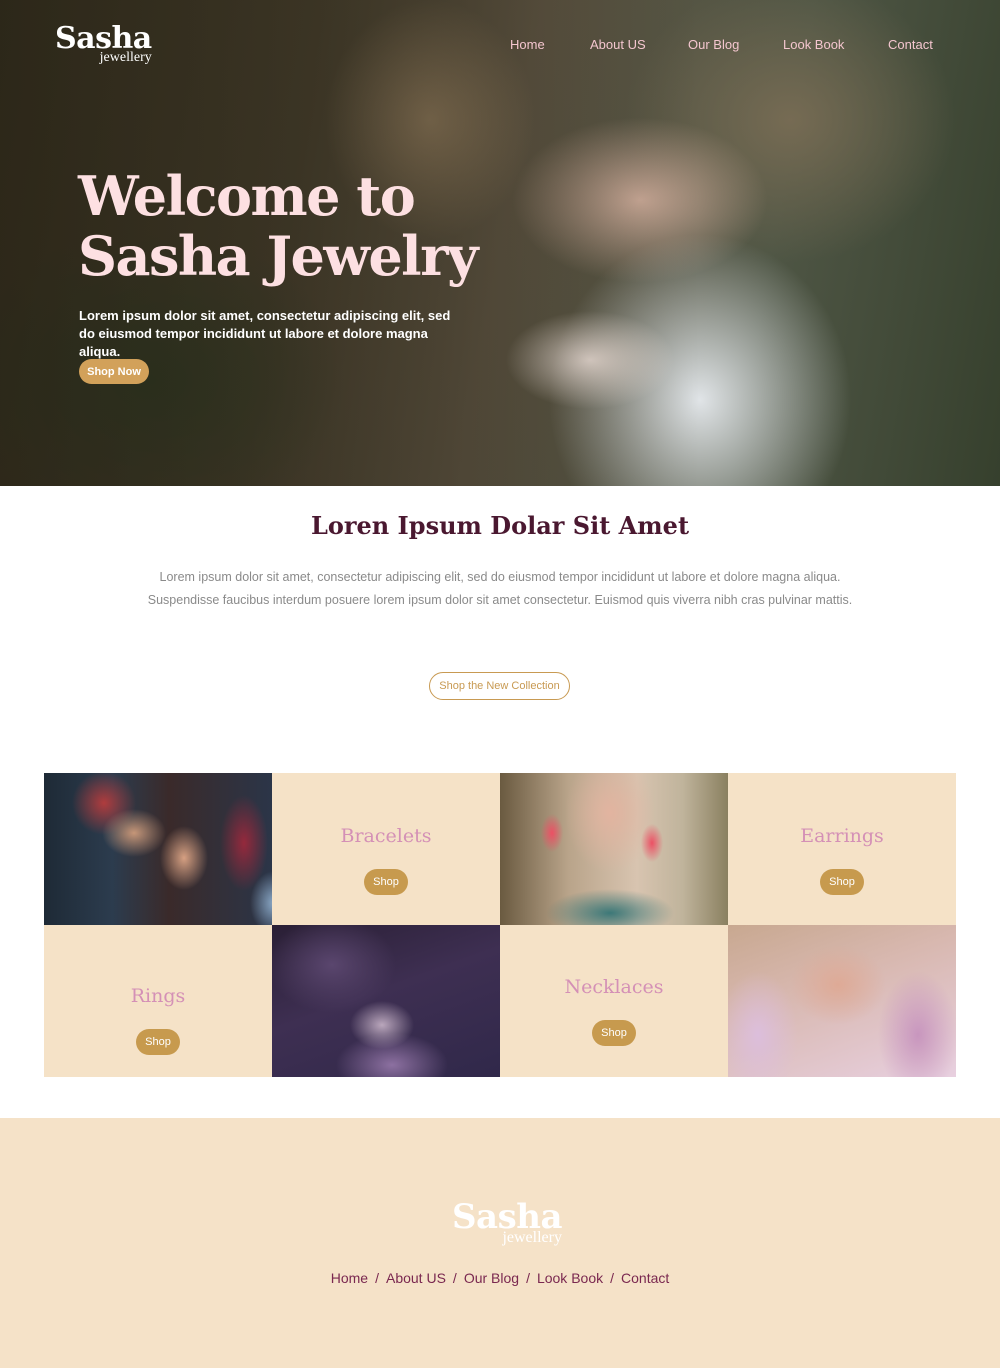  I want to click on footer-logo: Sasha jewellery, so click(507, 1223).